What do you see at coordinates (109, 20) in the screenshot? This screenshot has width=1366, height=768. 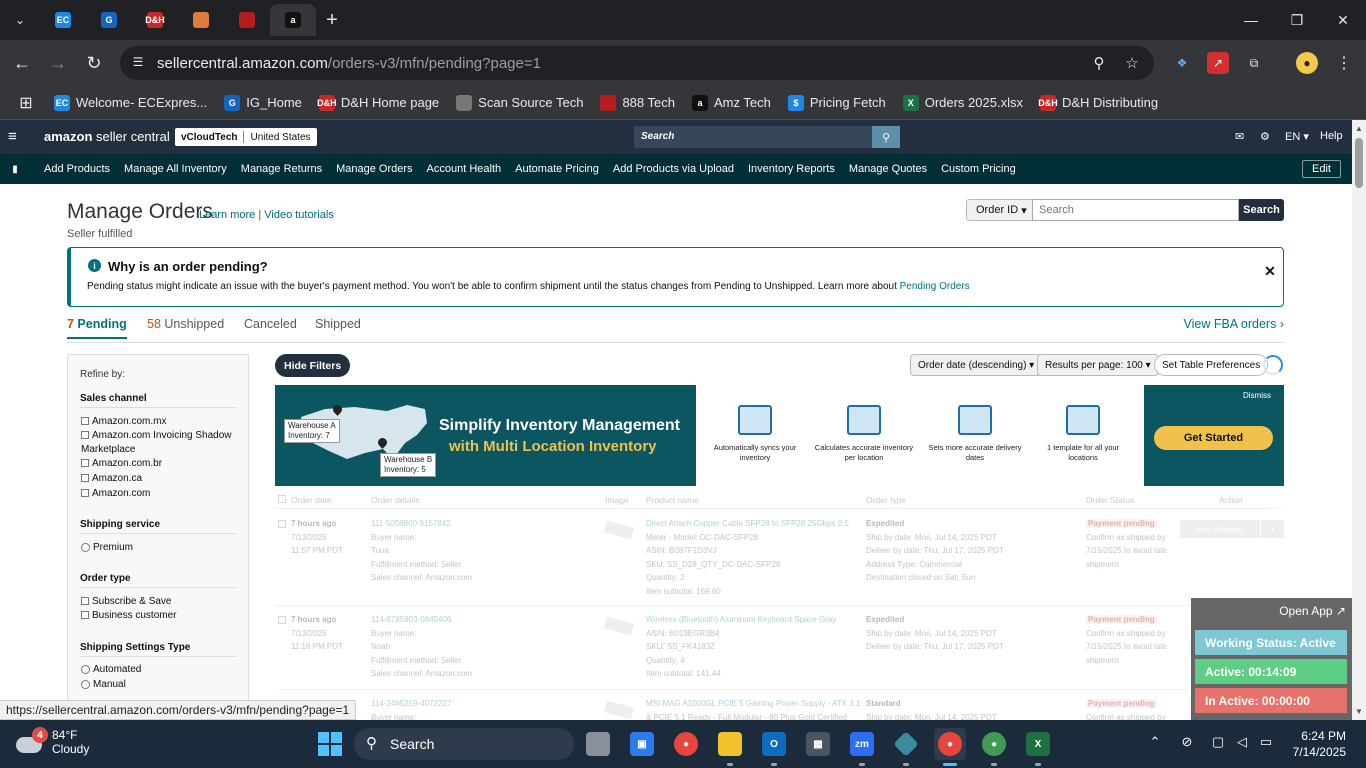 I see `browser-tab: G` at bounding box center [109, 20].